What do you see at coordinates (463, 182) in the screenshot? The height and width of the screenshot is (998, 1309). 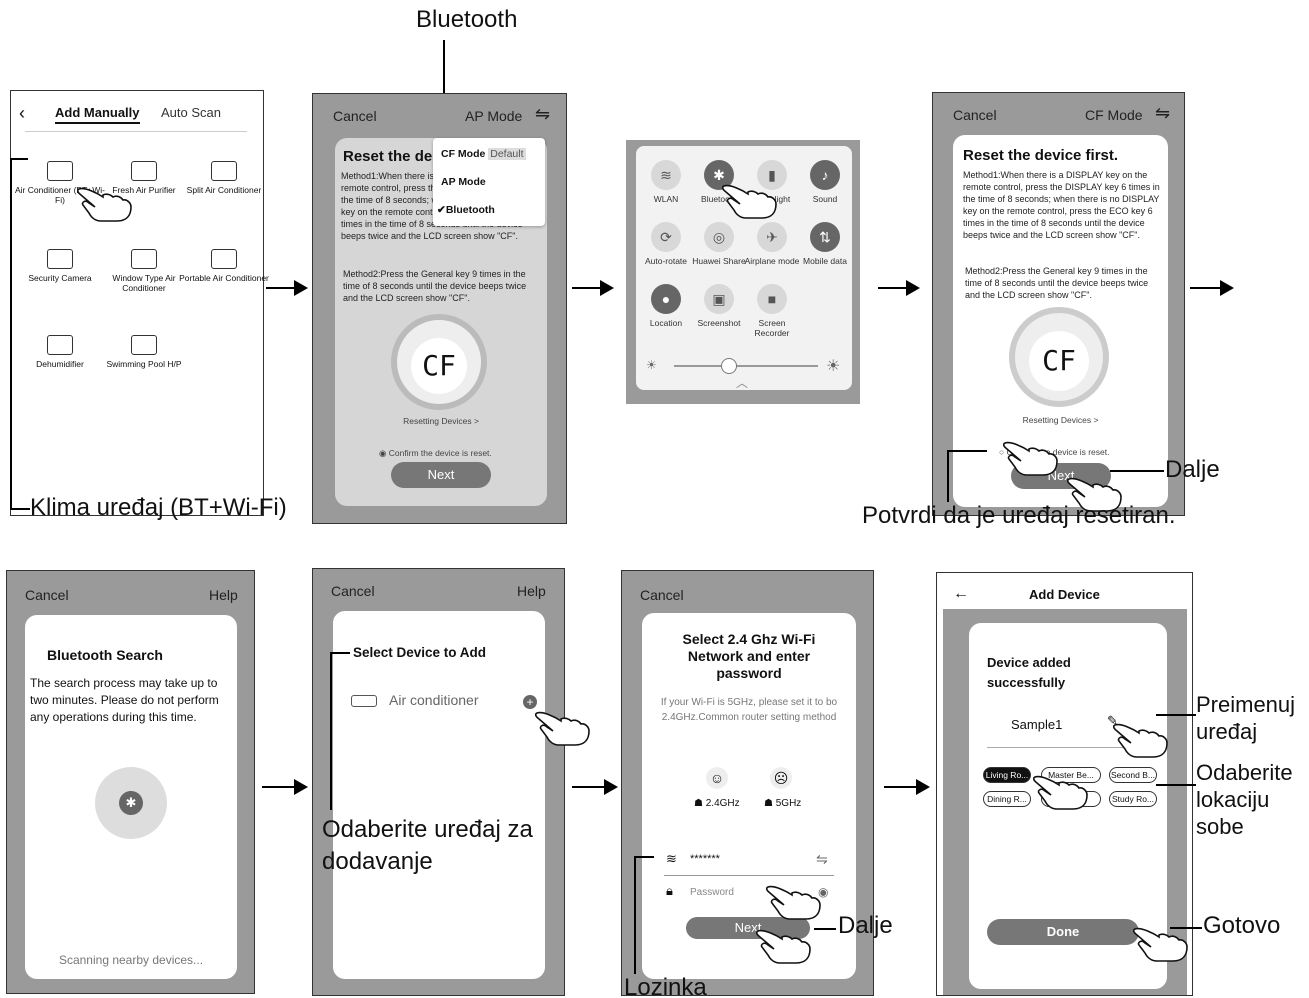 I see `menu-item-ap: AP Mode` at bounding box center [463, 182].